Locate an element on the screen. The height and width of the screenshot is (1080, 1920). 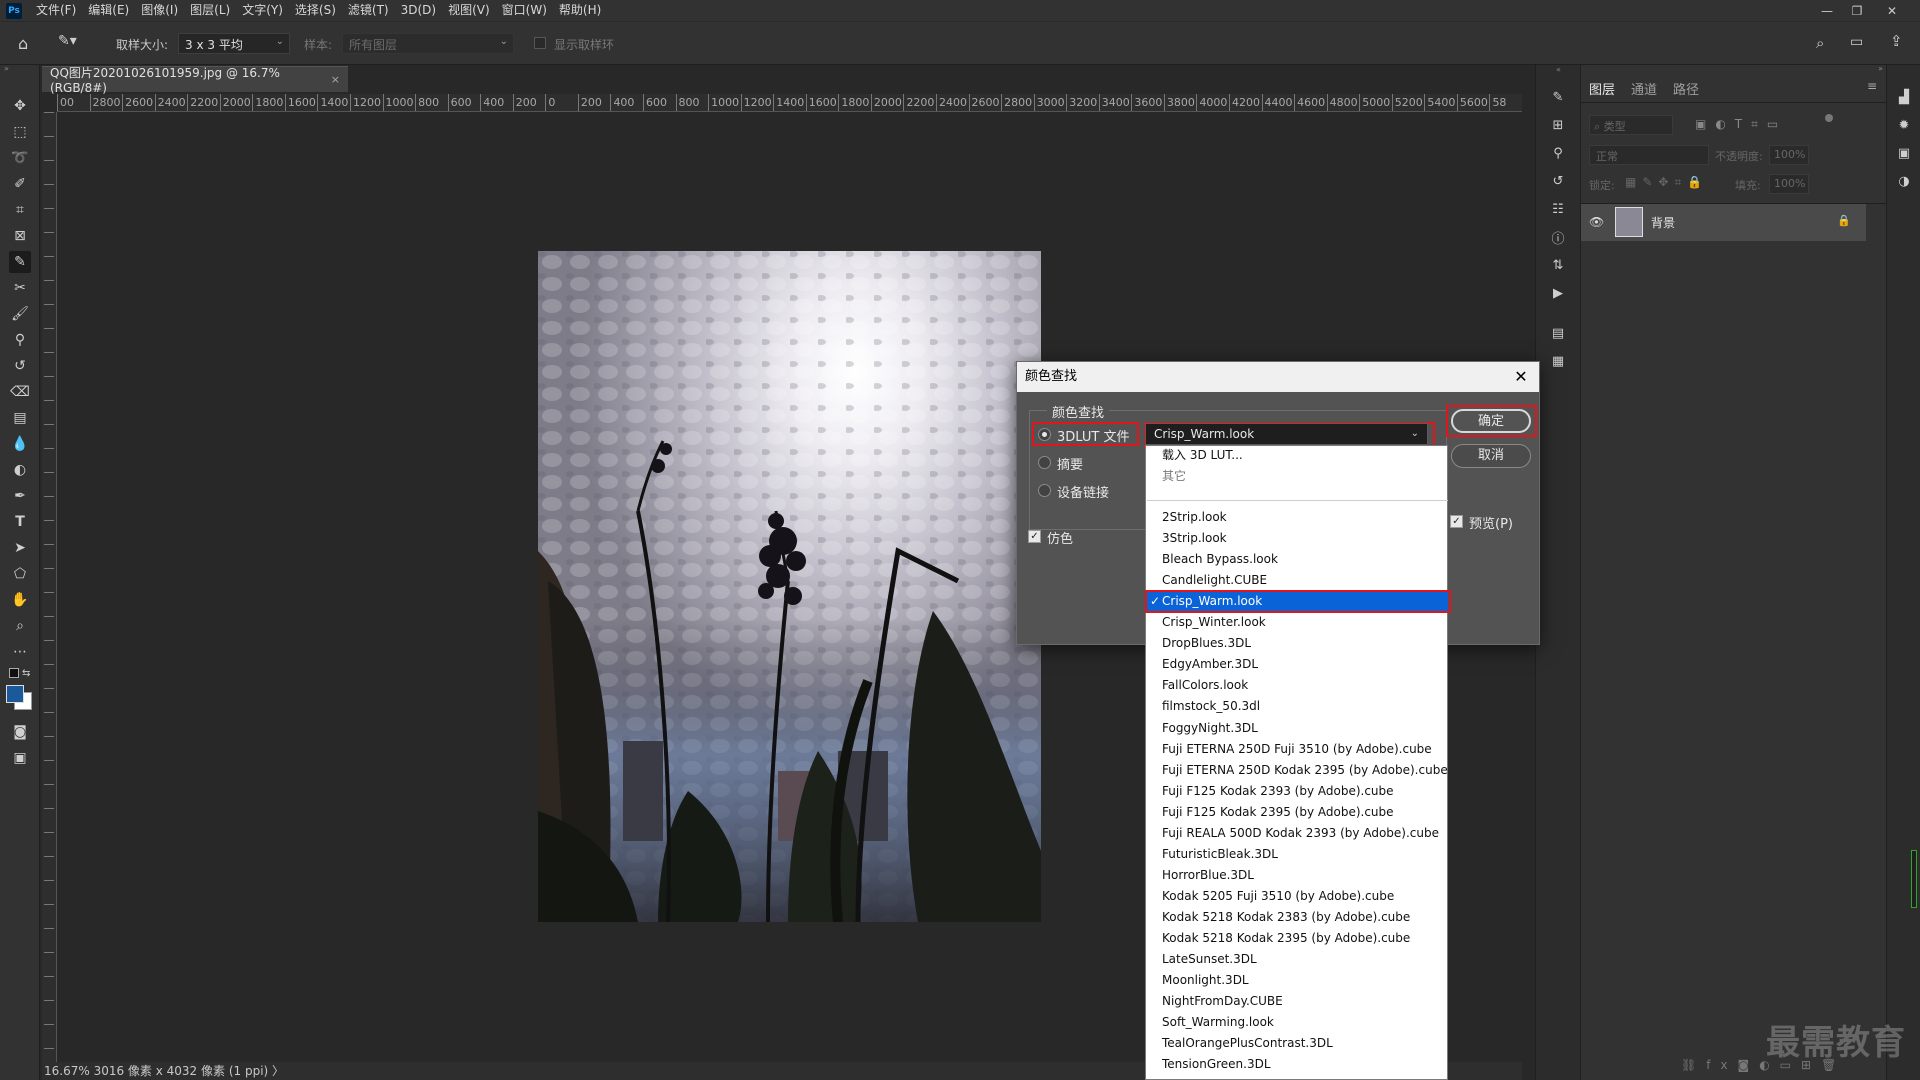
show-ring-checkbox is located at coordinates (540, 43).